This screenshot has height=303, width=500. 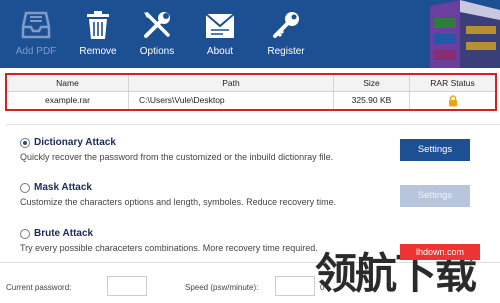 I want to click on about-button: About, so click(x=220, y=33).